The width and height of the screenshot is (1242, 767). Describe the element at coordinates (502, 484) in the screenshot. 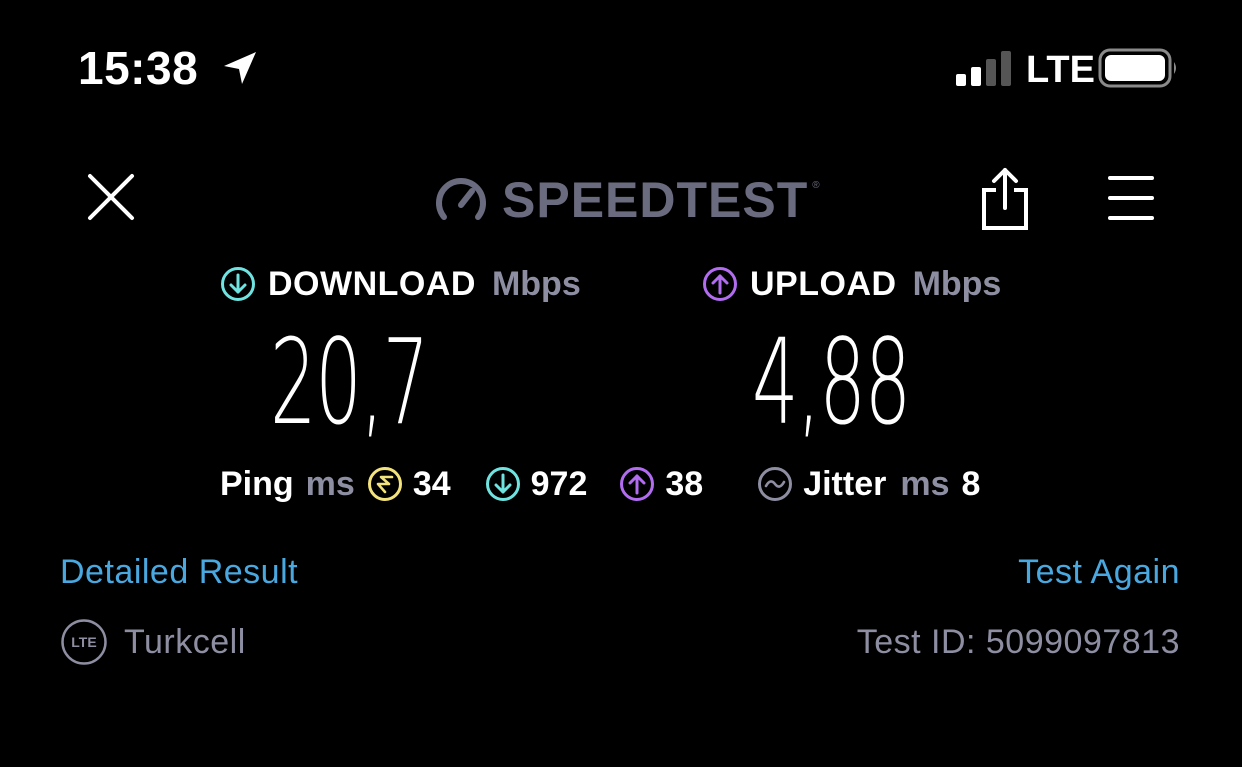

I see `ping-download-icon` at that location.